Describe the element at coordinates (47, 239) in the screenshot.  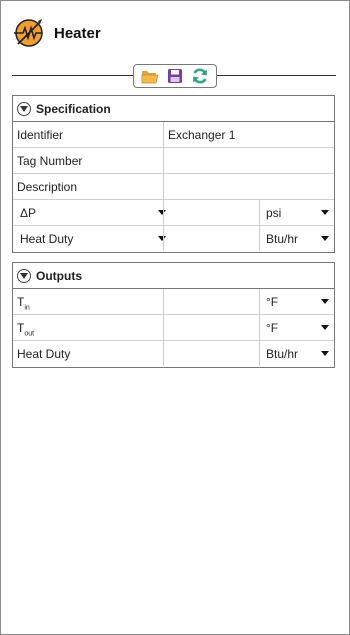
I see `heat-duty-label: Heat Duty` at that location.